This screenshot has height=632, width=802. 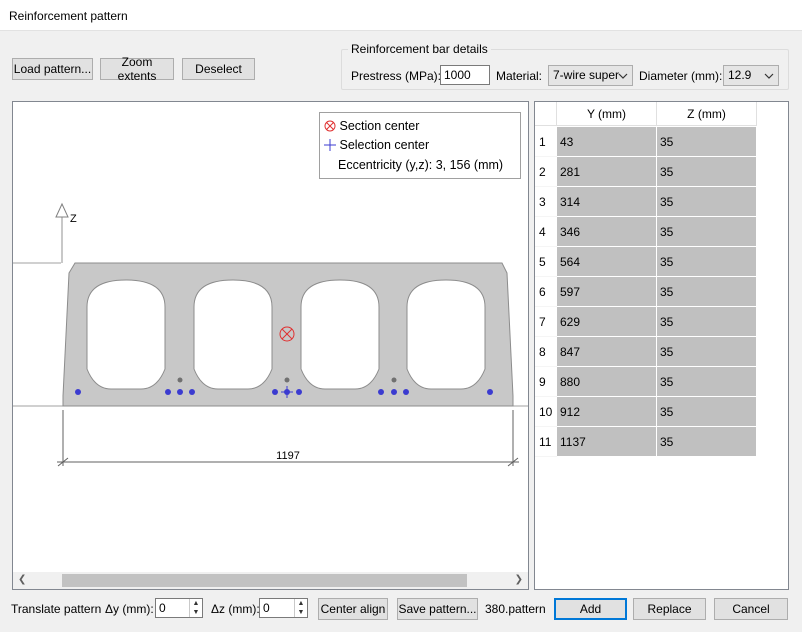 I want to click on table-cell-y: 346, so click(x=607, y=232).